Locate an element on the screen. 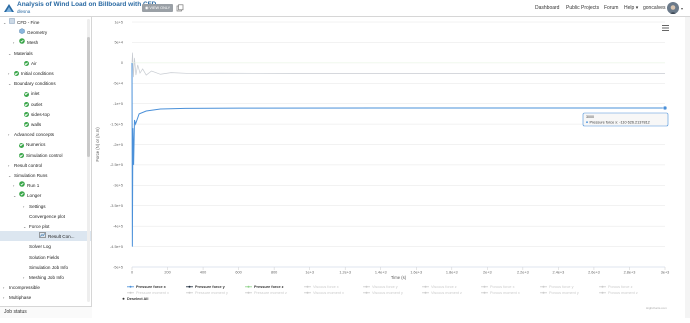 Image resolution: width=690 pixels, height=323 pixels. legend-item: Porous moment z is located at coordinates (623, 293).